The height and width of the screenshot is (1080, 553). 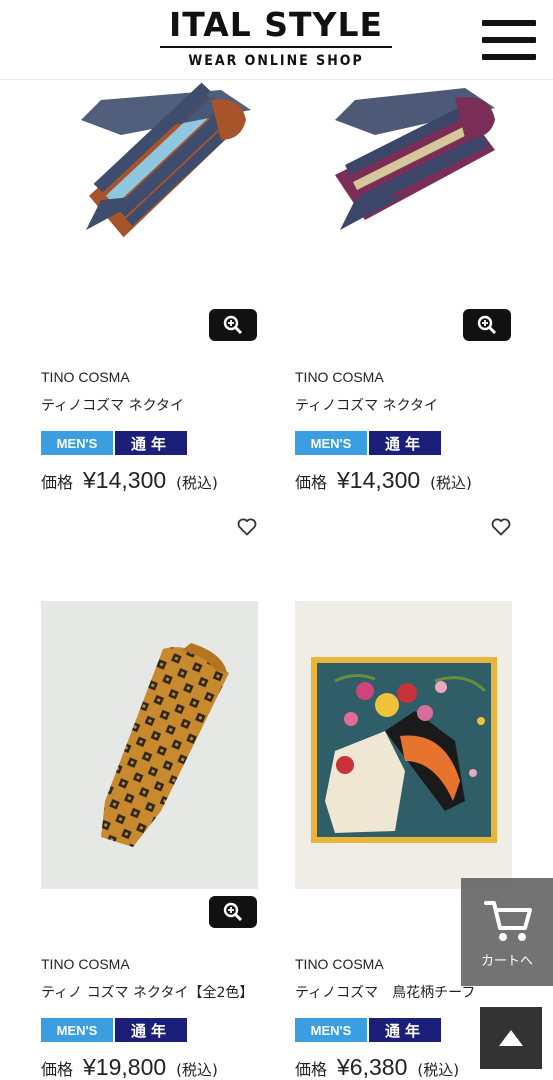 What do you see at coordinates (508, 921) in the screenshot?
I see `cart-icon` at bounding box center [508, 921].